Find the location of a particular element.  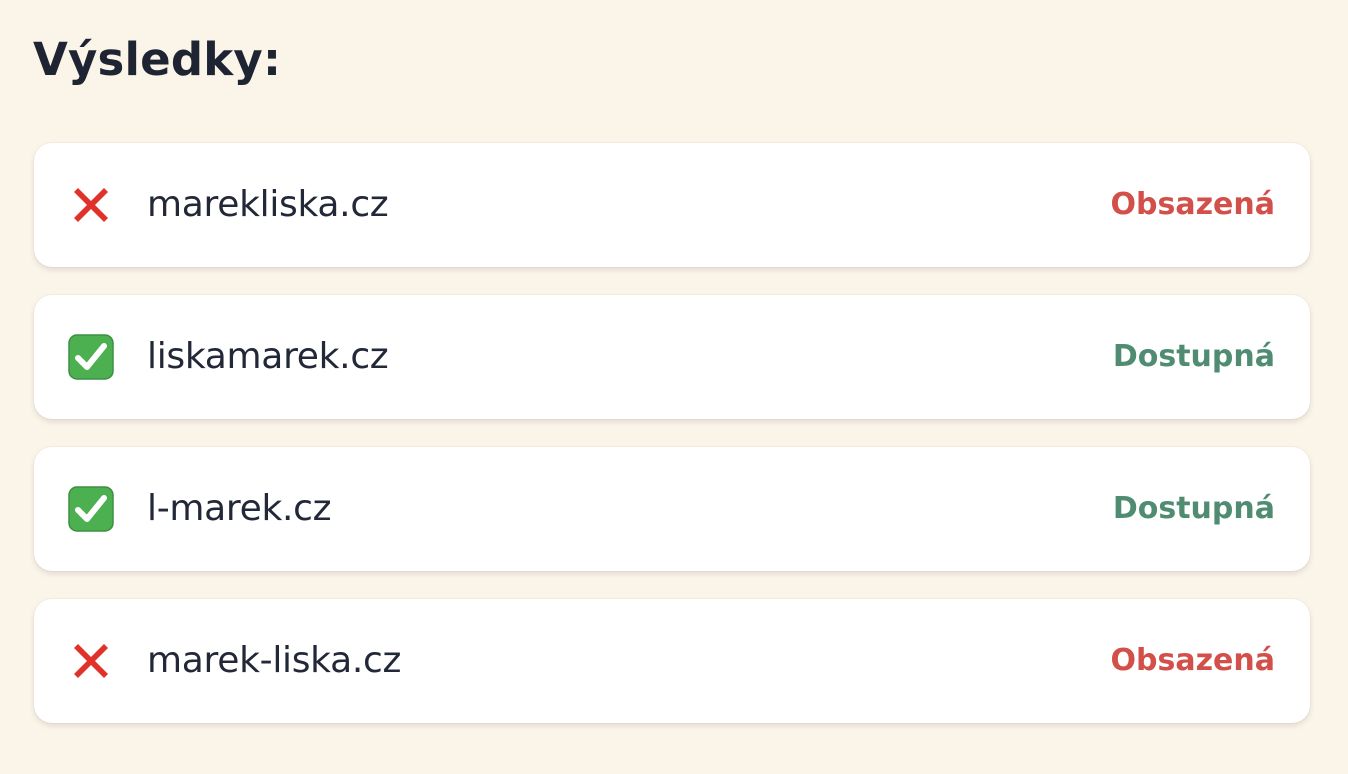

domain-name: l-marek.cz is located at coordinates (239, 508).